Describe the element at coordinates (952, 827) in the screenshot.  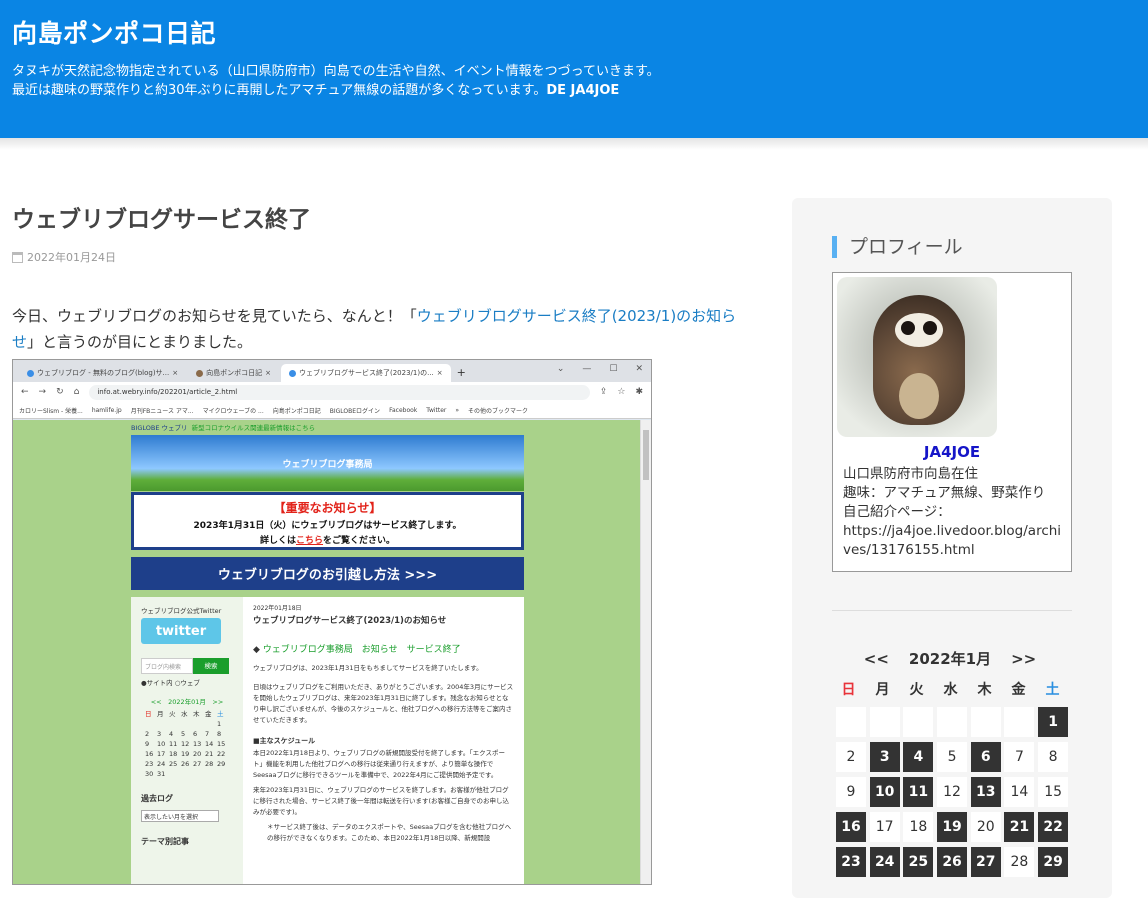
I see `calendar-day: 19` at that location.